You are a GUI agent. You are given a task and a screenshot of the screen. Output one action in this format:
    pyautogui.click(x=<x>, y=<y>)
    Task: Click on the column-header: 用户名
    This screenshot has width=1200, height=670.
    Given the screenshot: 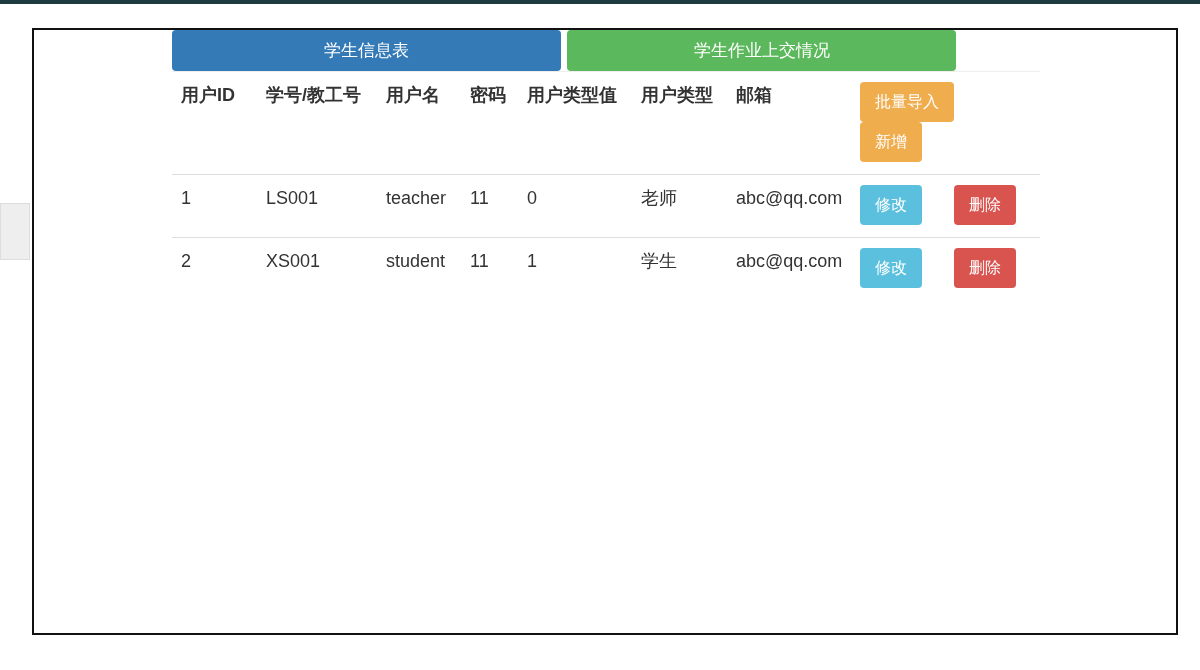 What is the action you would take?
    pyautogui.click(x=419, y=123)
    